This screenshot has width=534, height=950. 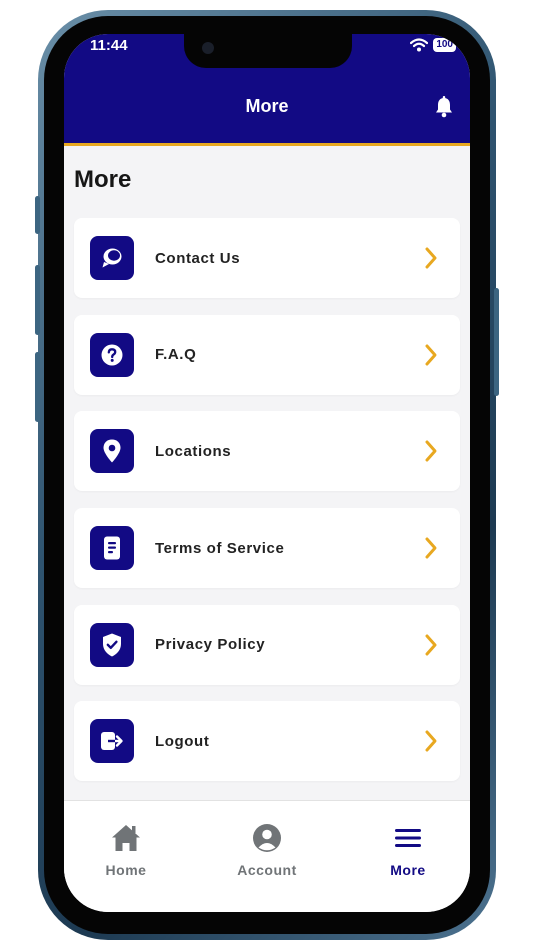 I want to click on menu-item-label: Contact Us, so click(x=198, y=258).